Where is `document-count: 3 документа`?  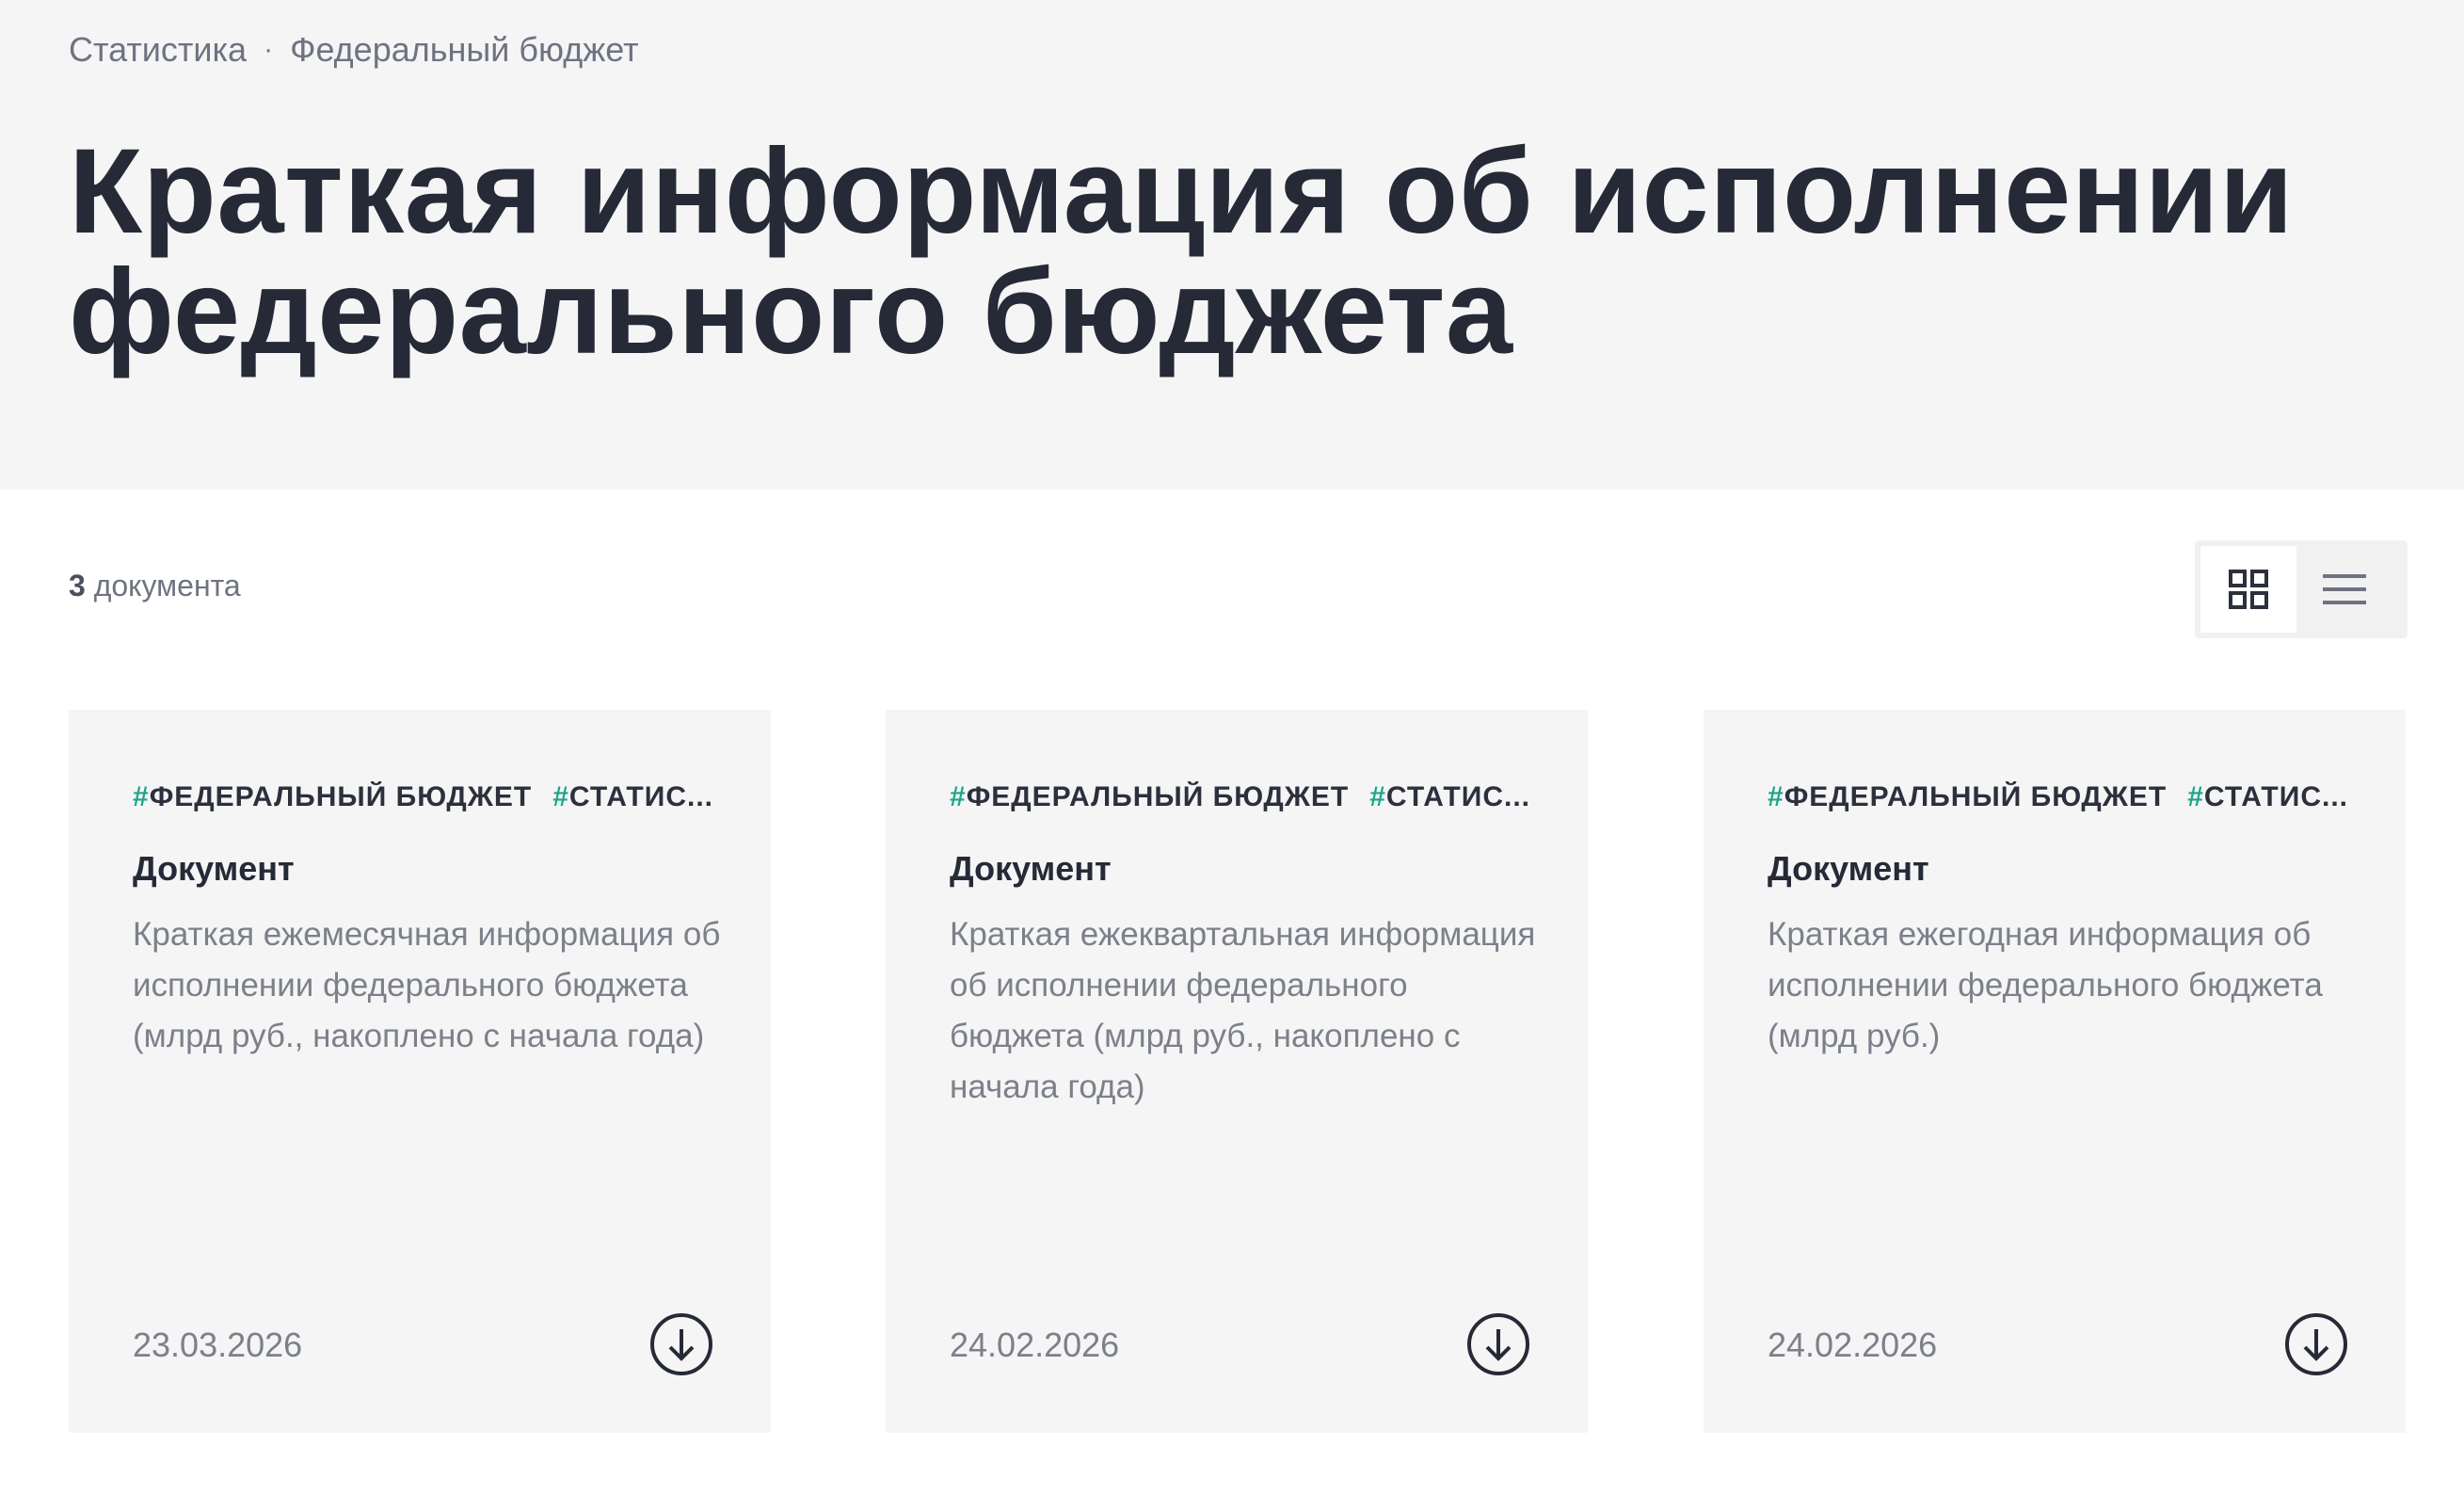 document-count: 3 документа is located at coordinates (155, 586).